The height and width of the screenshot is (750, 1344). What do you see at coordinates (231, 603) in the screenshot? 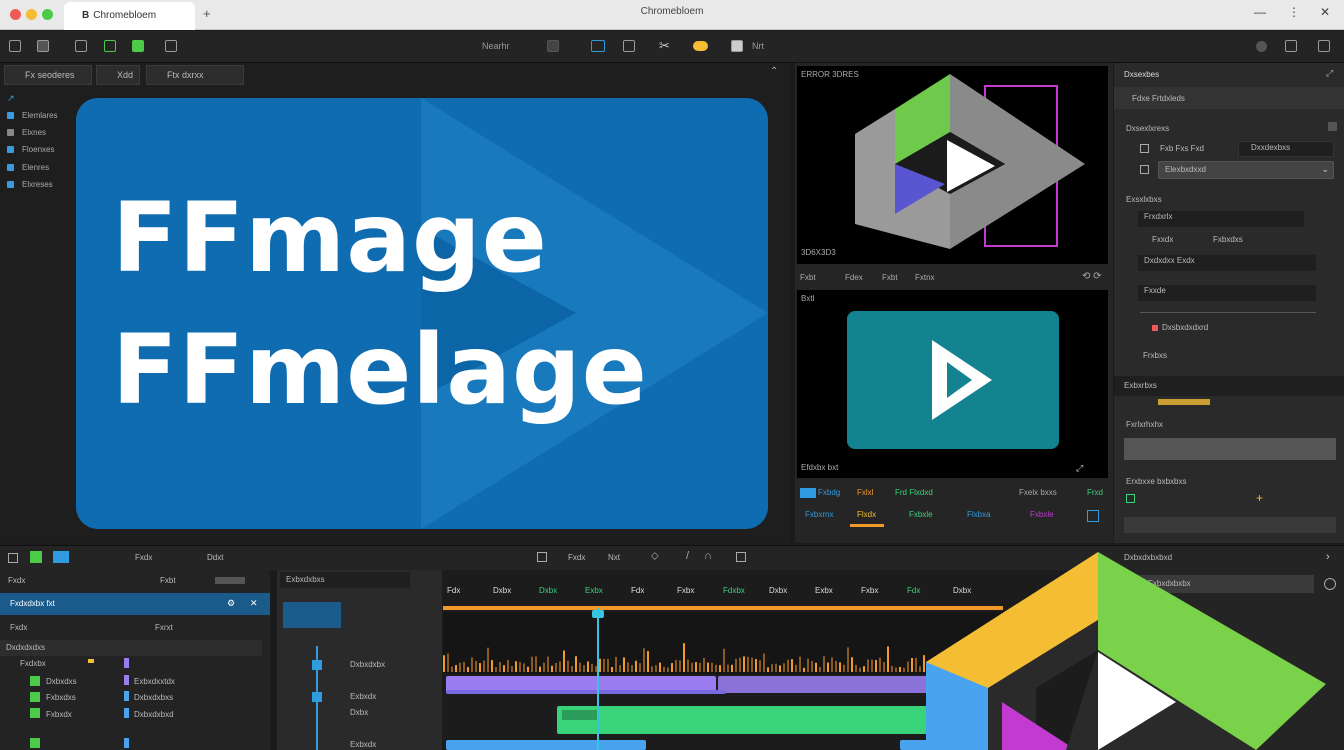
I see `settings-icon: ⚙` at bounding box center [231, 603].